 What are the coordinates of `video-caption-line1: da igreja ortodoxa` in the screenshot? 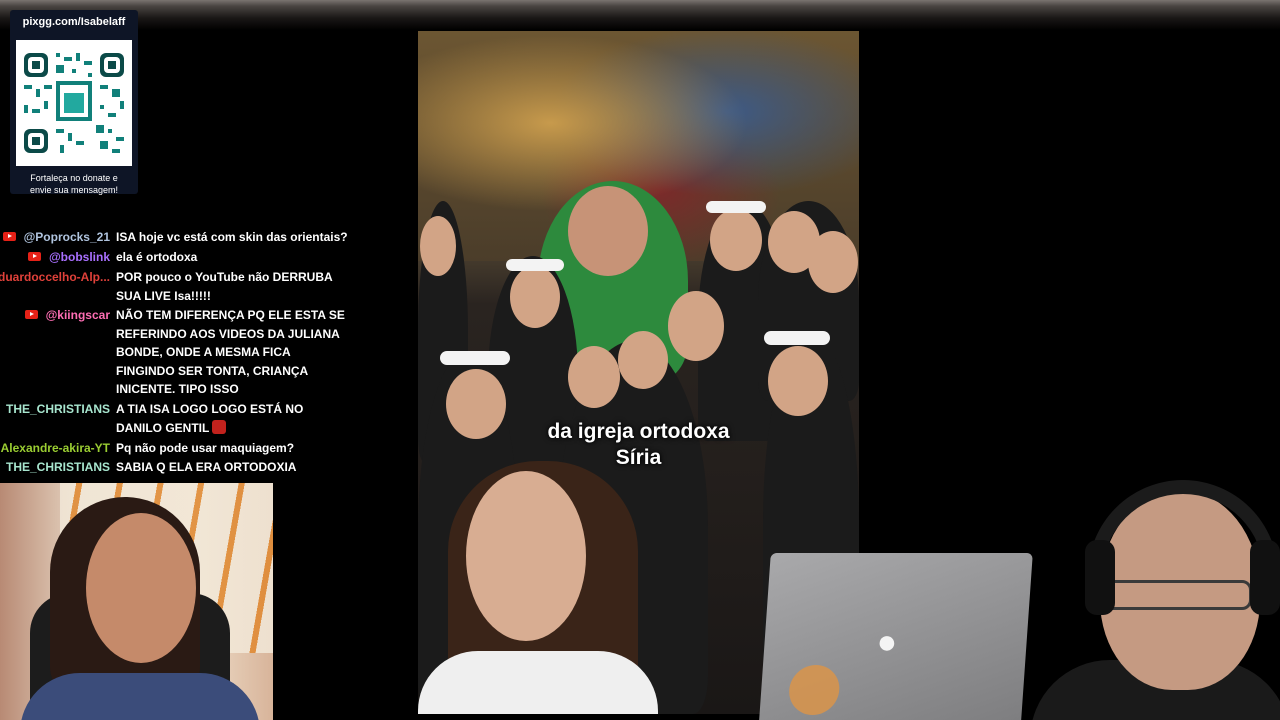 It's located at (638, 431).